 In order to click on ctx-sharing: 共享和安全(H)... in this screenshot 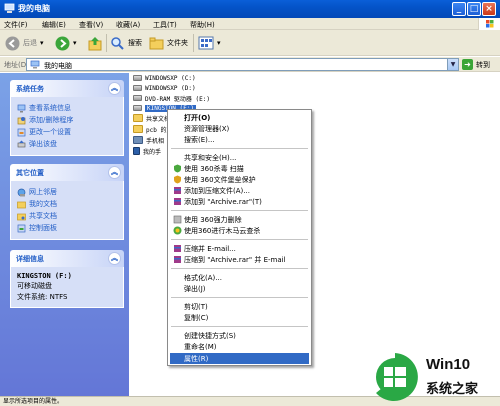, I will do `click(239, 157)`.